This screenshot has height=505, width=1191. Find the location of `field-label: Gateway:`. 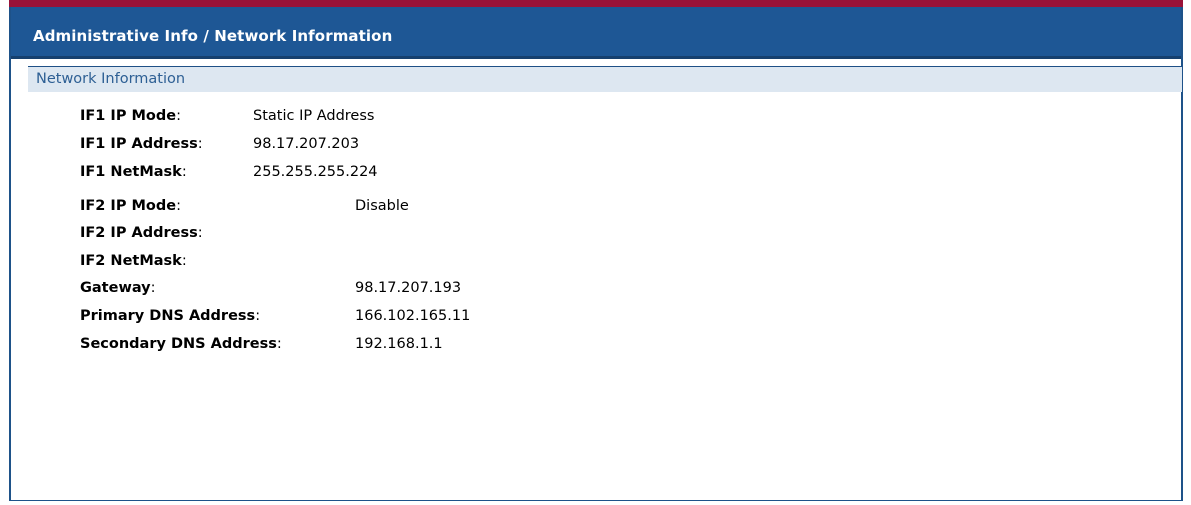

field-label: Gateway: is located at coordinates (118, 288).